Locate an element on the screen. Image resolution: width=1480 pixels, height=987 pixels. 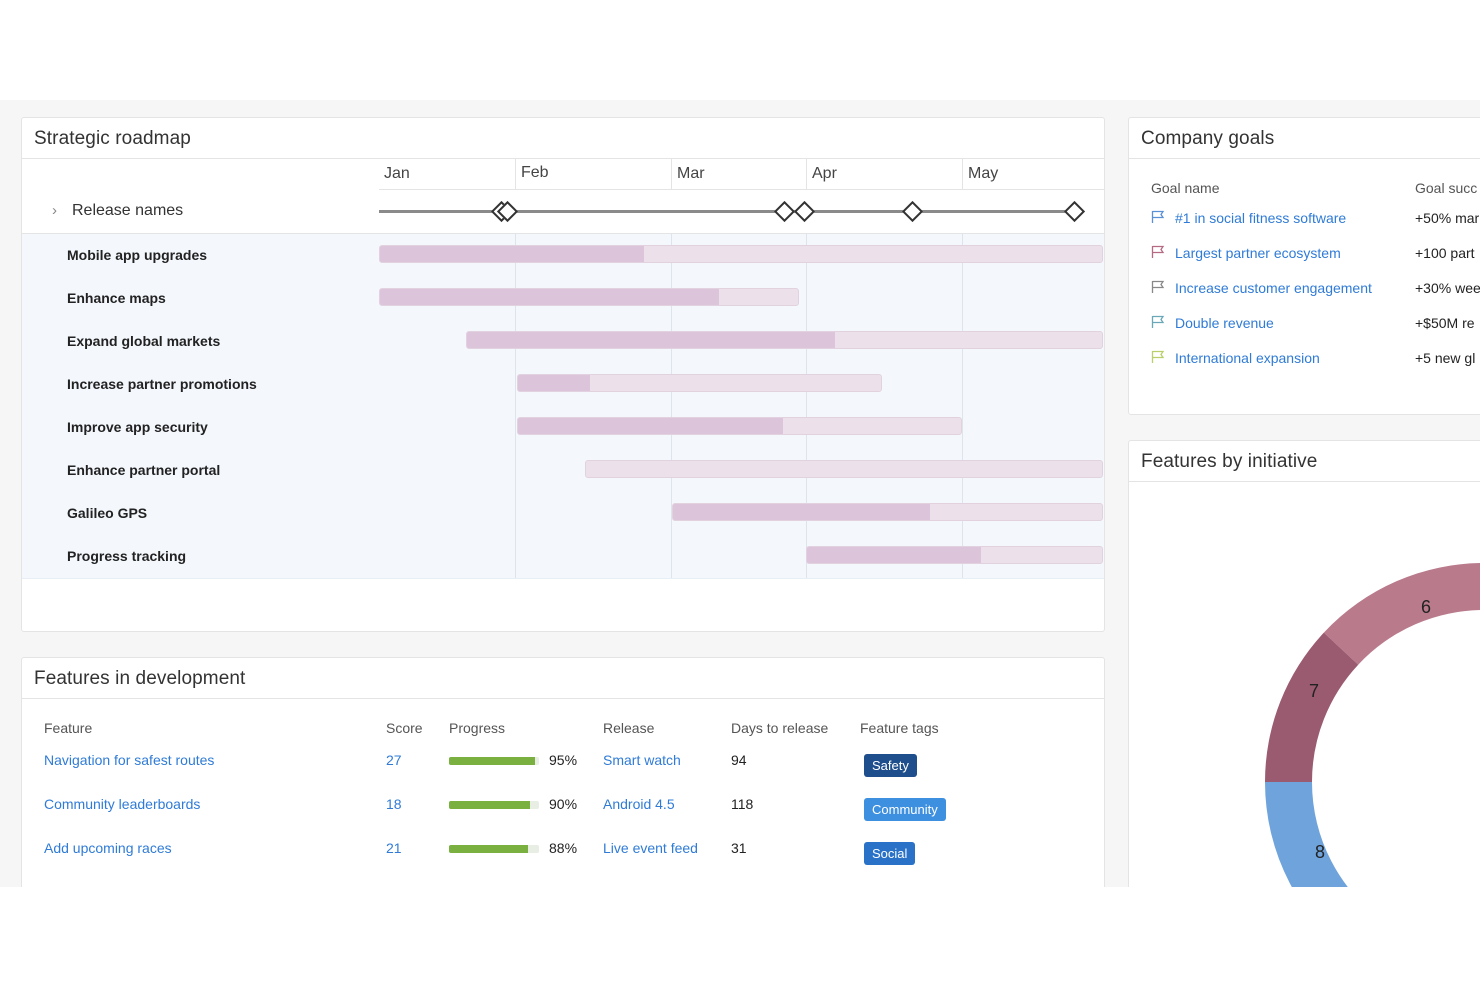
roadmap-row: Enhance maps is located at coordinates (563, 299).